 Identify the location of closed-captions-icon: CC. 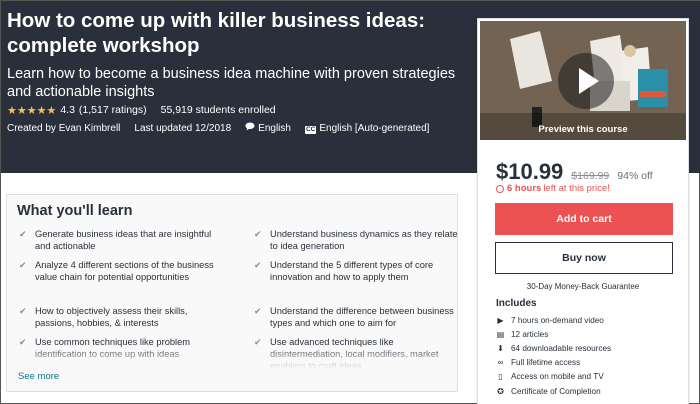
(310, 129).